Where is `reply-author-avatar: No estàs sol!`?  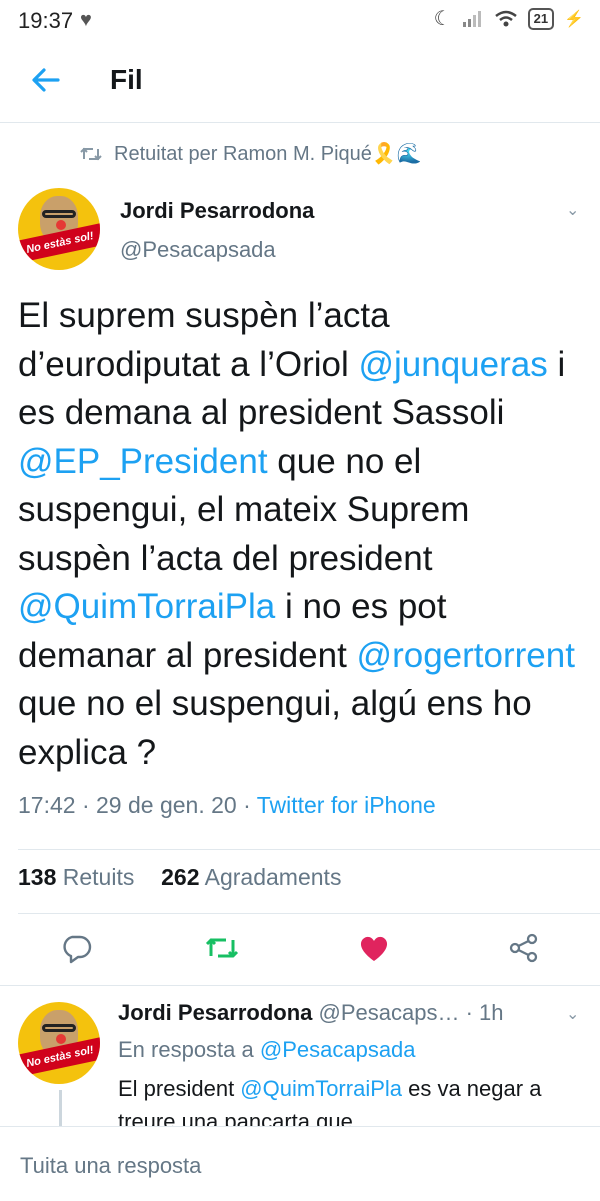
reply-author-avatar: No estàs sol! is located at coordinates (59, 1043).